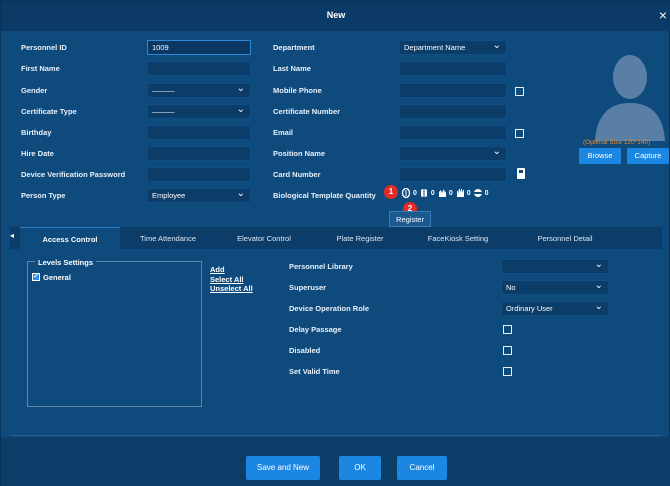  I want to click on general-checkbox: ✔, so click(36, 277).